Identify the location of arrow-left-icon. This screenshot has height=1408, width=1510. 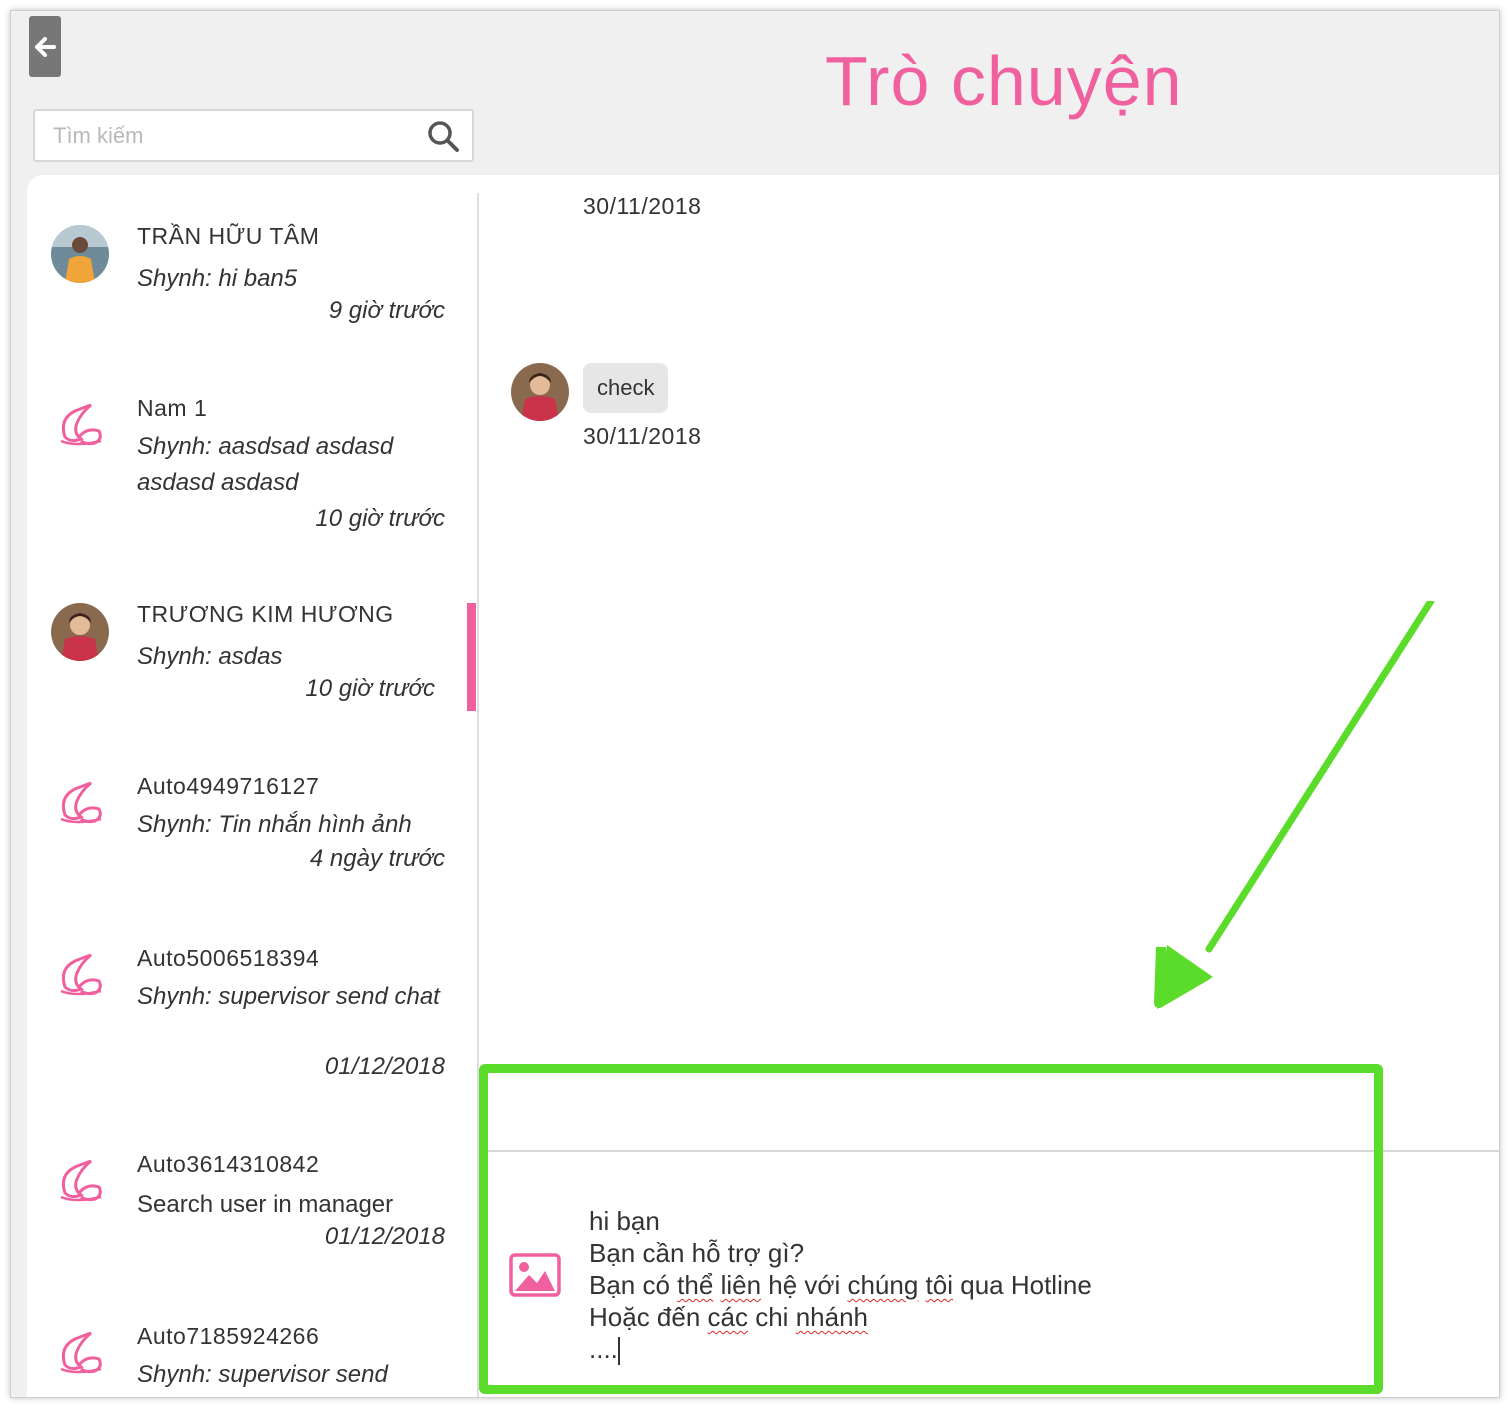
(45, 46).